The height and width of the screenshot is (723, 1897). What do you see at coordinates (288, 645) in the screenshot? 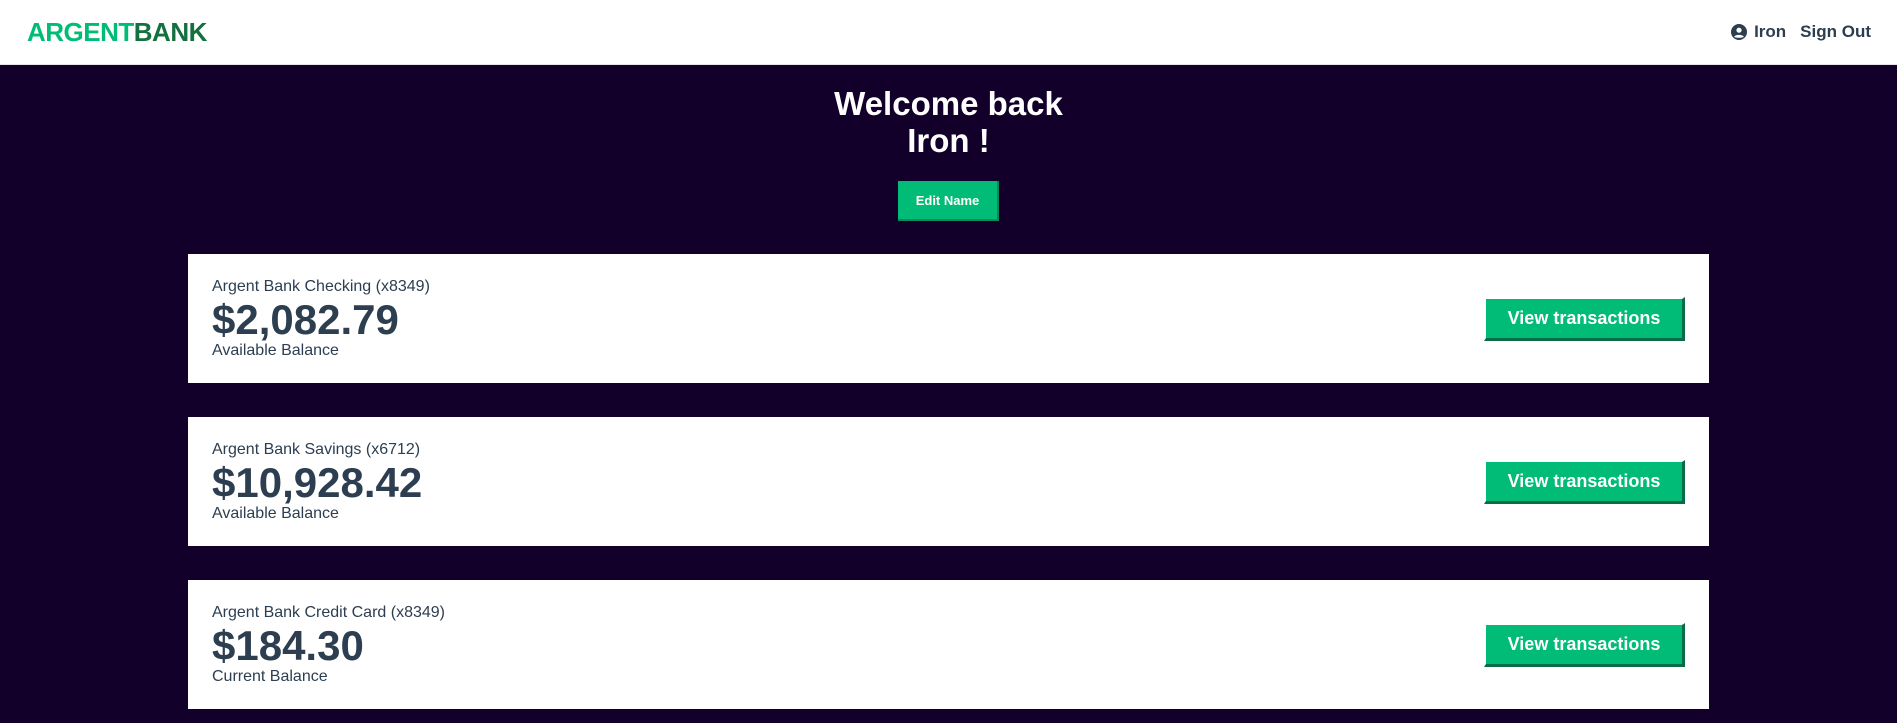
I see `account-amount: $184.30` at bounding box center [288, 645].